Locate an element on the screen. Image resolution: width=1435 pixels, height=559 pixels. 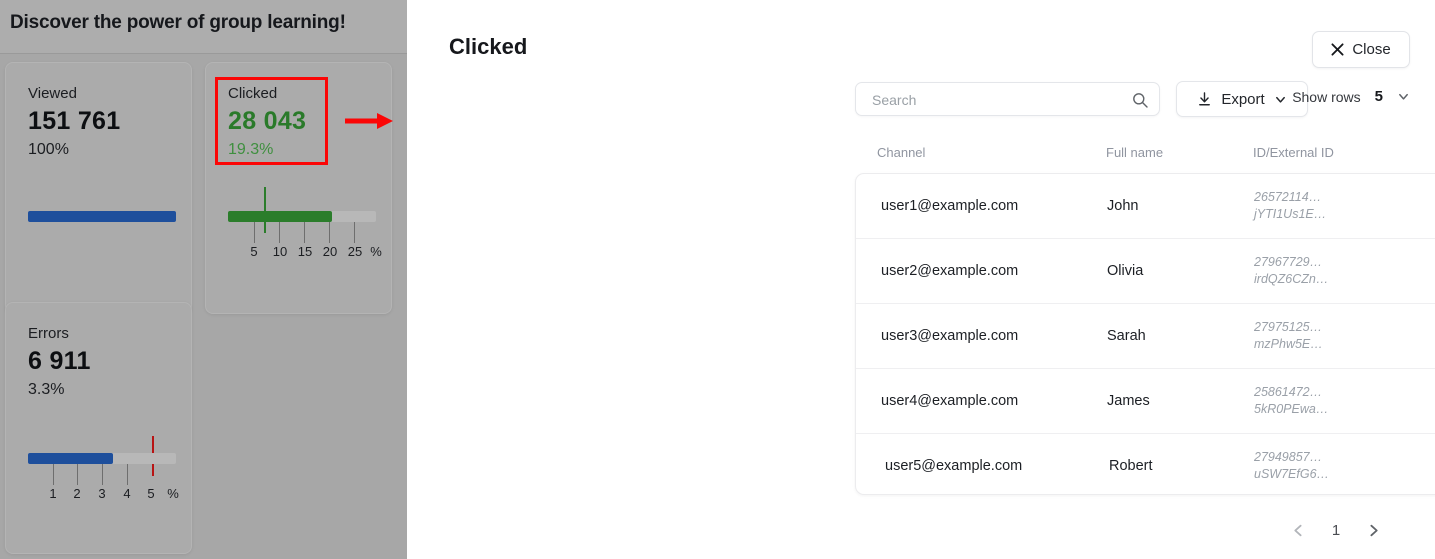
chevron-right-icon is located at coordinates (1373, 530).